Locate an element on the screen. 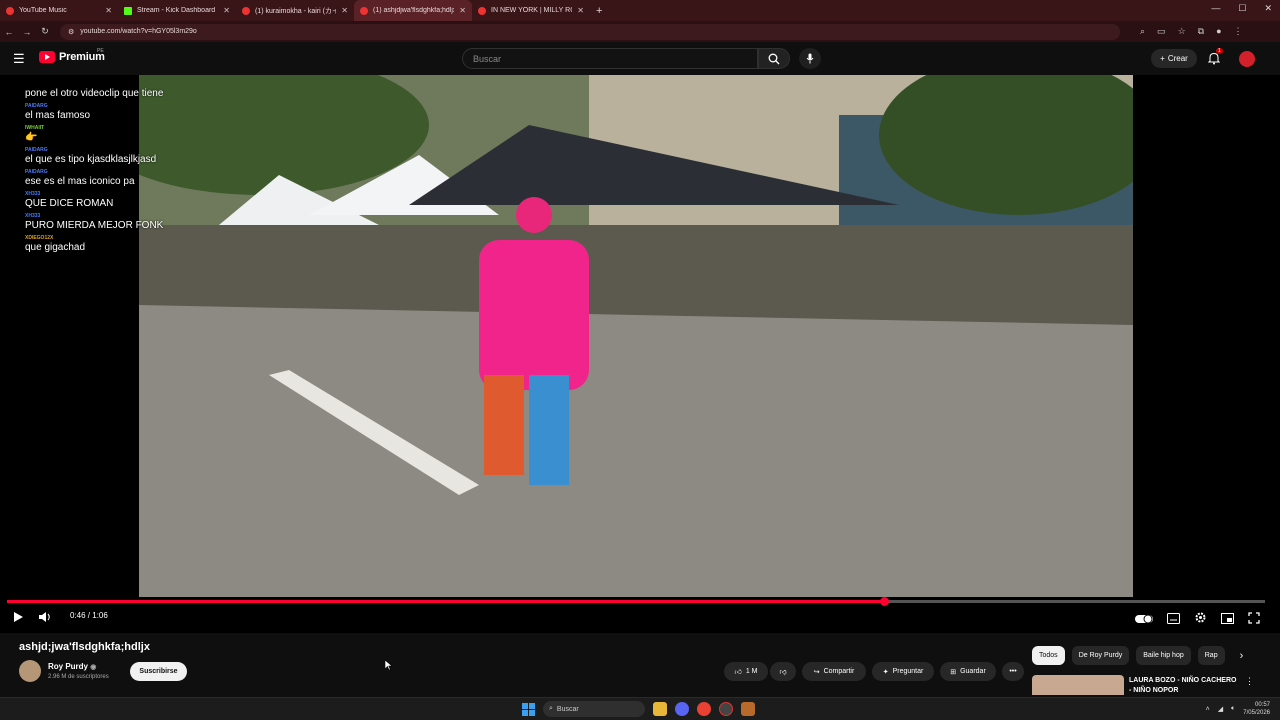 Image resolution: width=1280 pixels, height=720 pixels. time-display: 0:46 / 1:06 is located at coordinates (89, 615).